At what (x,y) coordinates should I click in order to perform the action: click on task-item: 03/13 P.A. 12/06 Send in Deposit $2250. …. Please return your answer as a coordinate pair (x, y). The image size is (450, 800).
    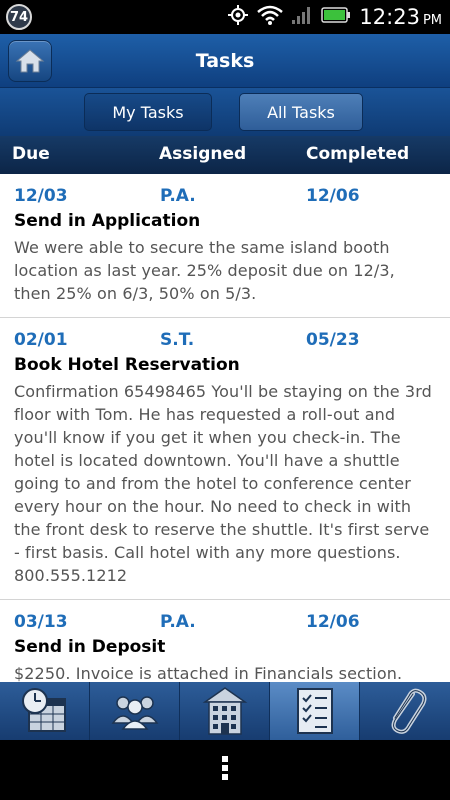
    Looking at the image, I should click on (225, 641).